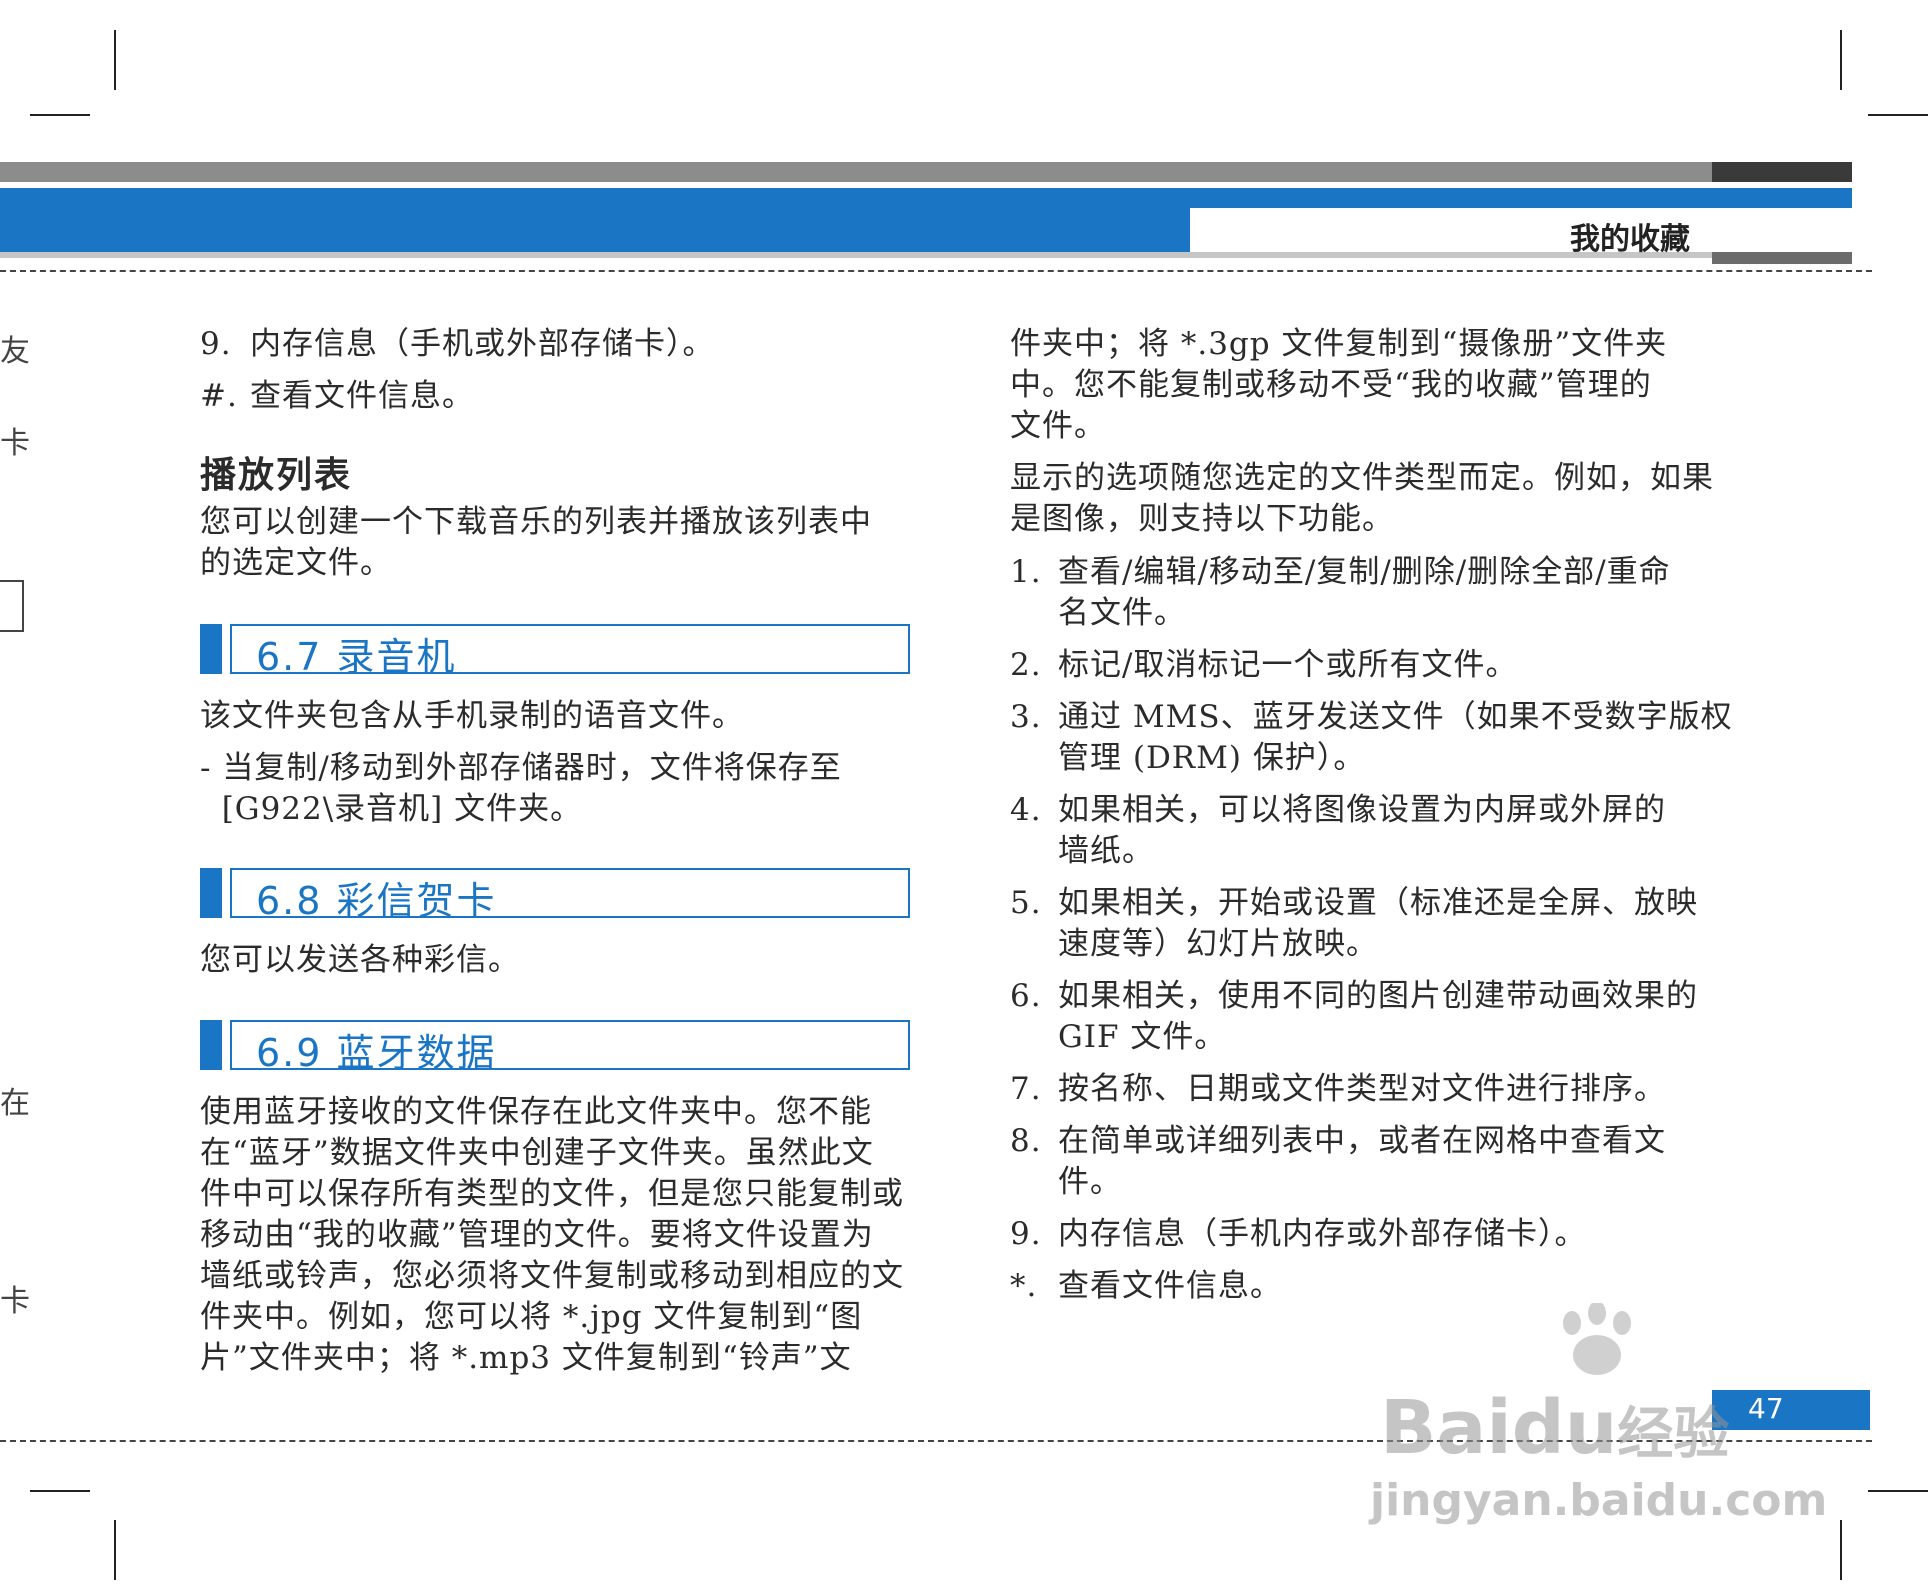 This screenshot has width=1928, height=1588. I want to click on page-number: 47, so click(1766, 1408).